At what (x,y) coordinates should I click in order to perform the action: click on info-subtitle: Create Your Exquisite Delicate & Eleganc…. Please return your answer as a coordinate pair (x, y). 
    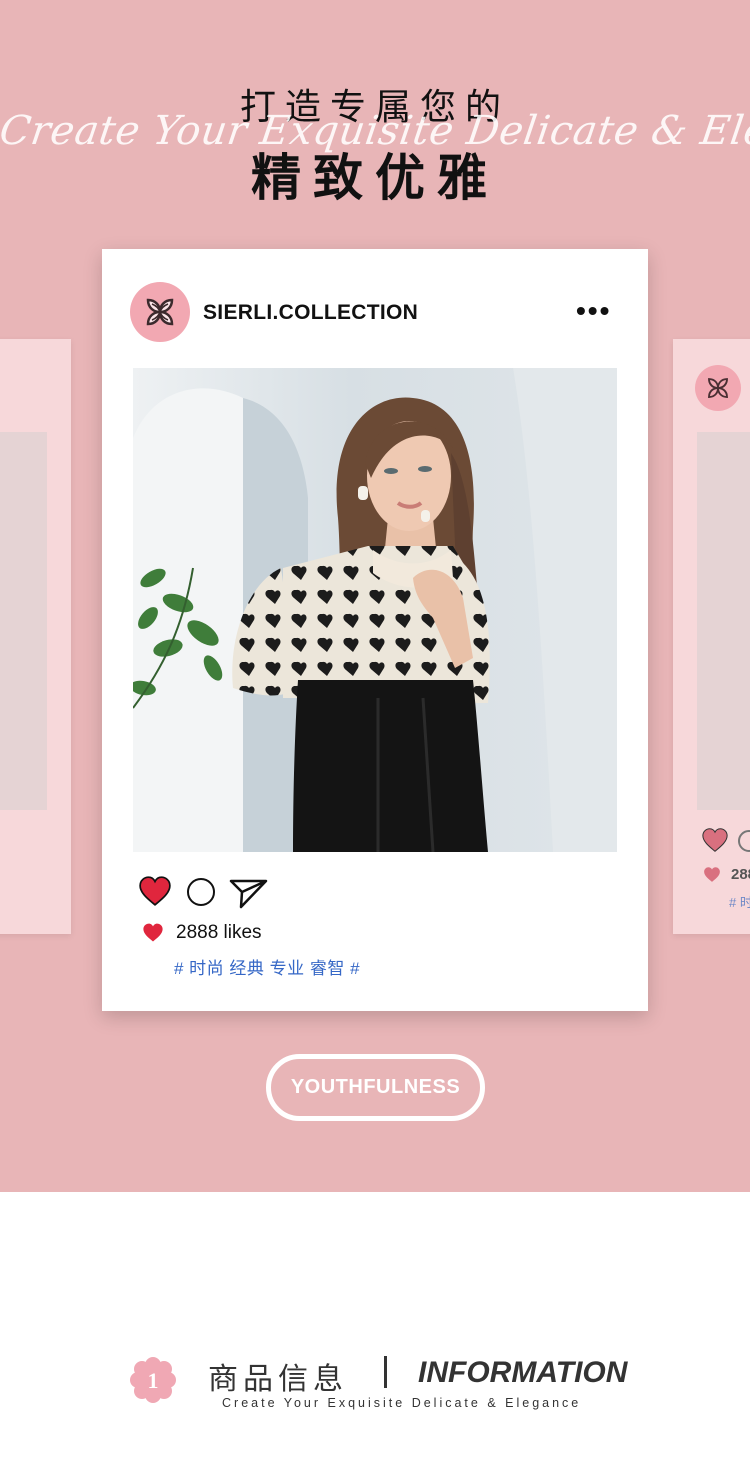
    Looking at the image, I should click on (402, 1403).